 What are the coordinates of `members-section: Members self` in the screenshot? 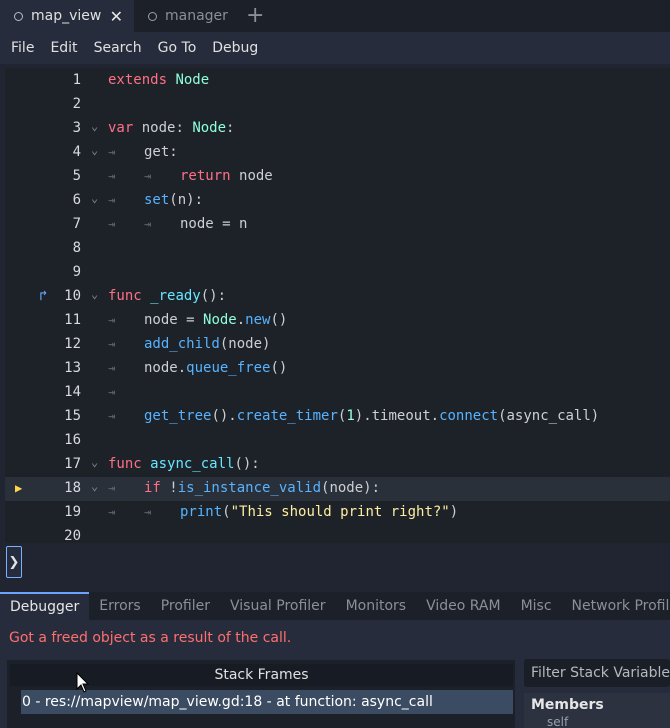 It's located at (597, 710).